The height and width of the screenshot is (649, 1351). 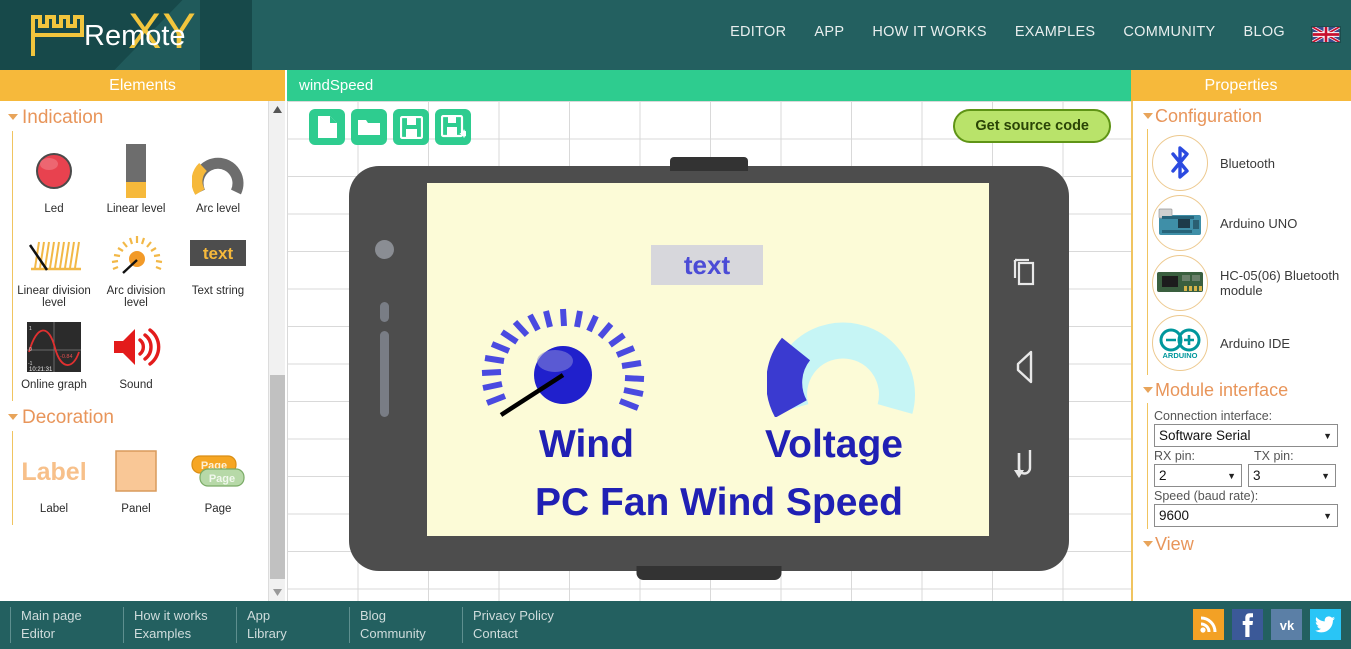 I want to click on element-arc-level: Arc level, so click(x=218, y=180).